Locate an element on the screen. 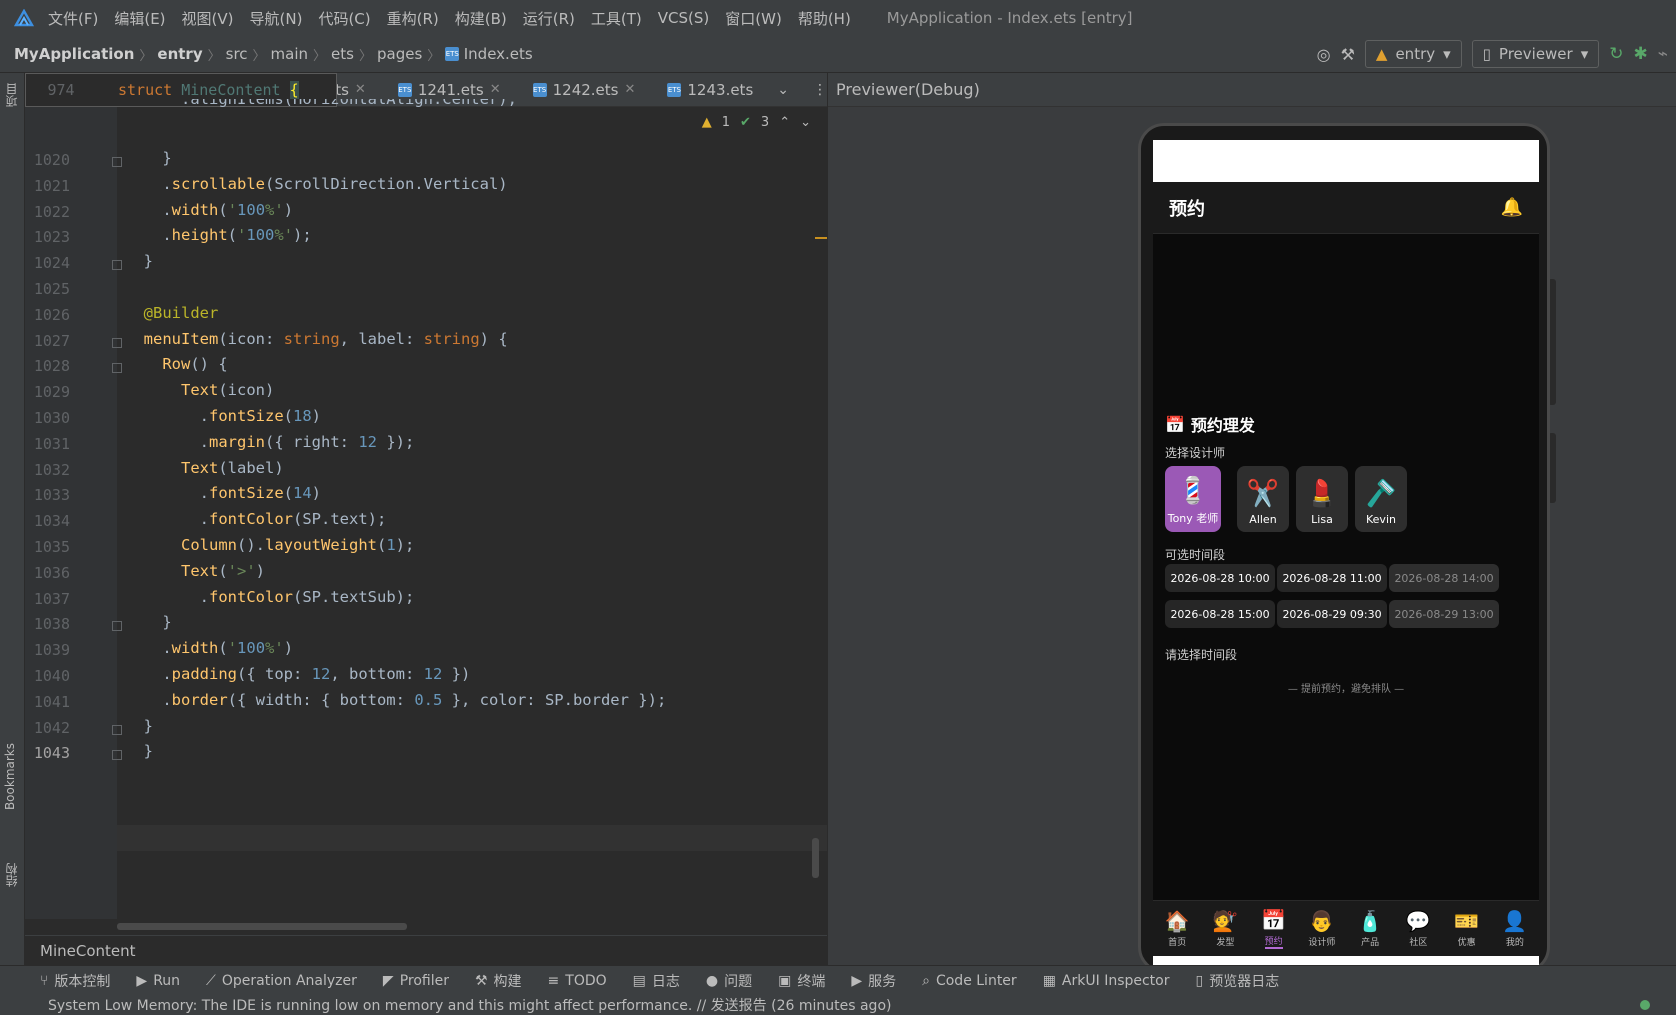 The image size is (1676, 1015). tab-hairstyle: 💇 发型 is located at coordinates (1225, 928).